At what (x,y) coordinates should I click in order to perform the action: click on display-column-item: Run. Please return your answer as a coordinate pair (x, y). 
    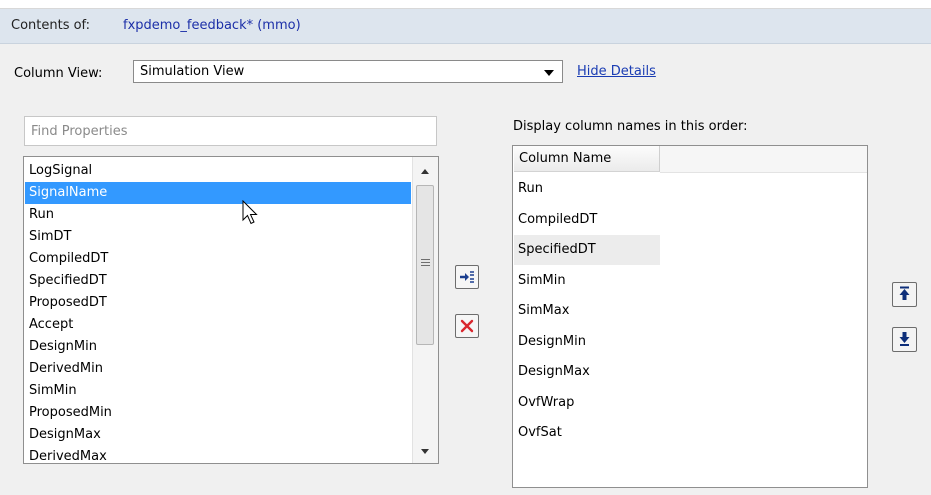
    Looking at the image, I should click on (587, 189).